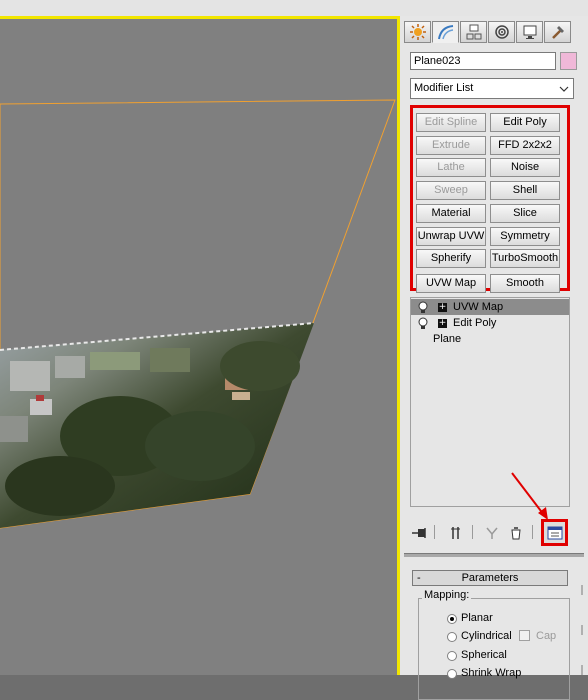  I want to click on tab-display, so click(529, 32).